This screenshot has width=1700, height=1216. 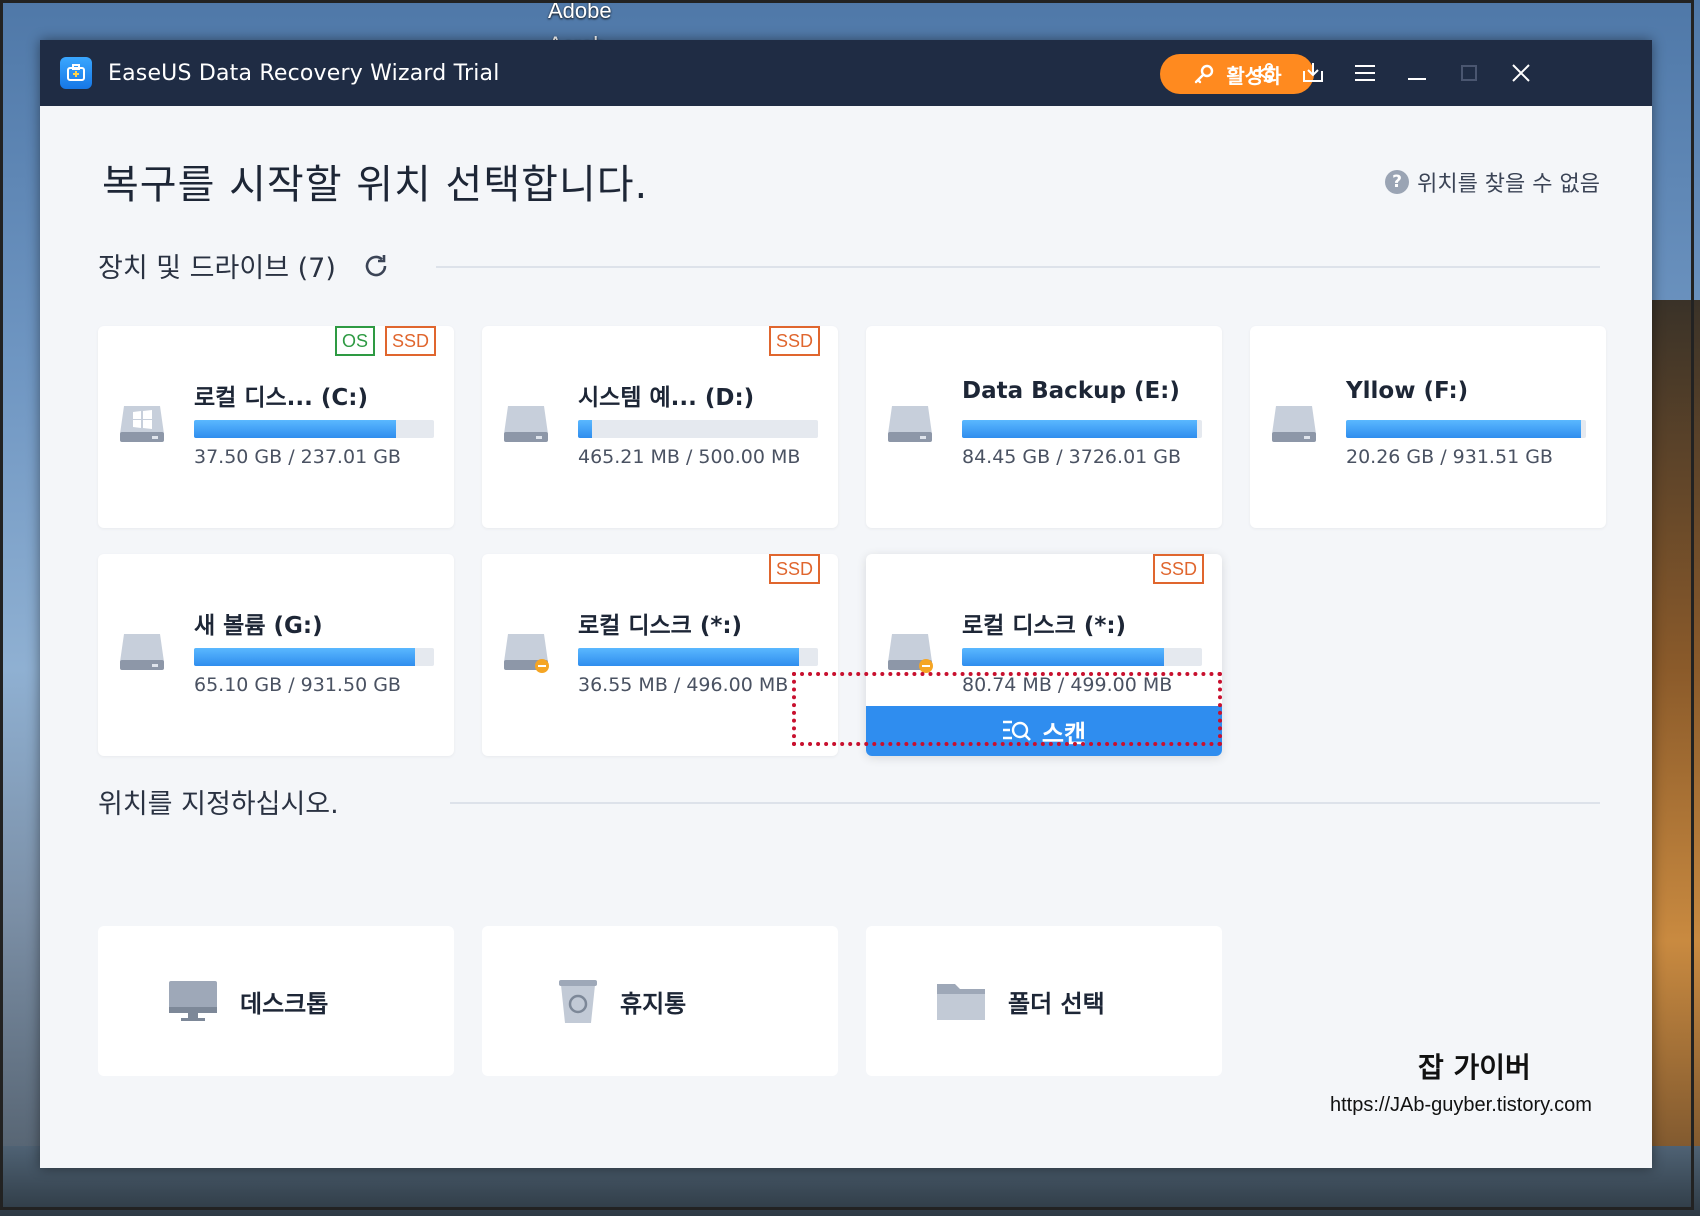 What do you see at coordinates (660, 1001) in the screenshot?
I see `location-recycle-bin: 휴지통` at bounding box center [660, 1001].